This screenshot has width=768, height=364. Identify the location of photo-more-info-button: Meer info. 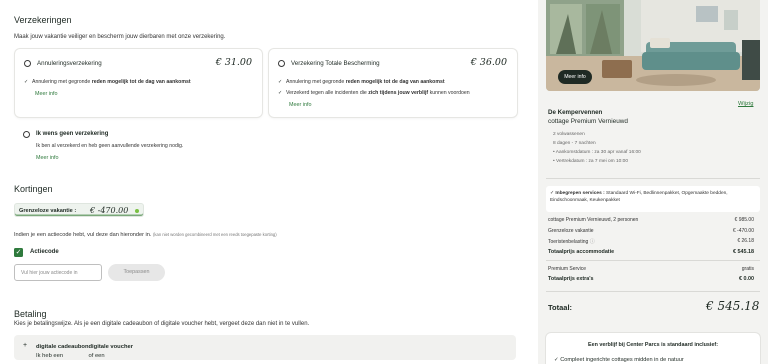
(575, 77).